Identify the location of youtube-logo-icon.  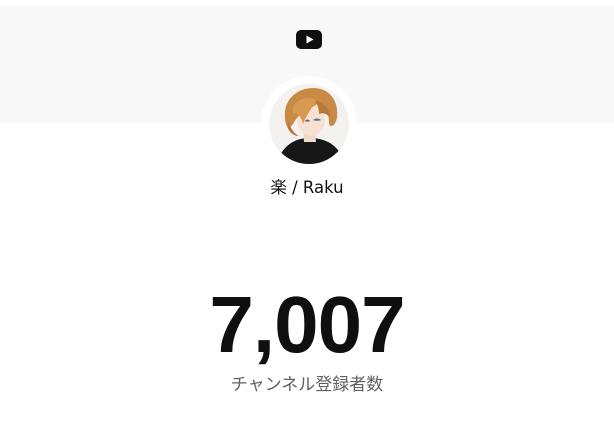
(309, 39).